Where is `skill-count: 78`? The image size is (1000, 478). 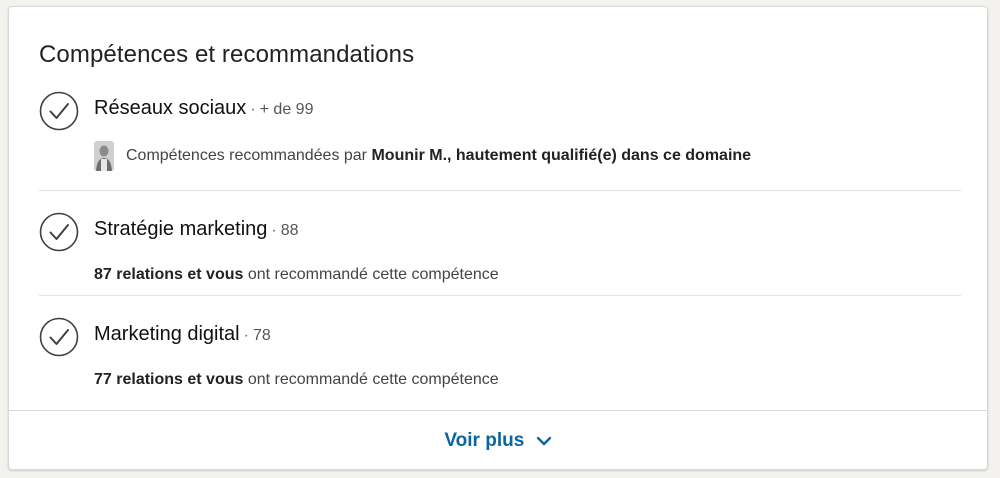
skill-count: 78 is located at coordinates (262, 335).